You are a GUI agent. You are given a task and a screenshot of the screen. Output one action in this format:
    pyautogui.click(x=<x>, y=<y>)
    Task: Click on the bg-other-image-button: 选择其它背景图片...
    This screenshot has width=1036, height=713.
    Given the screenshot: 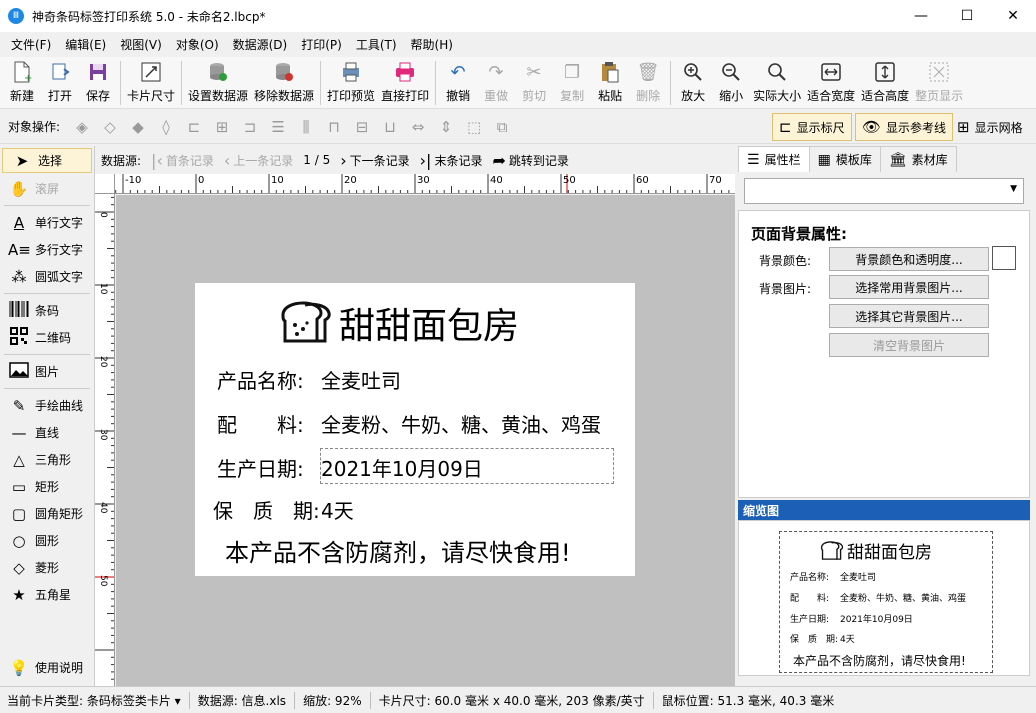 What is the action you would take?
    pyautogui.click(x=909, y=316)
    